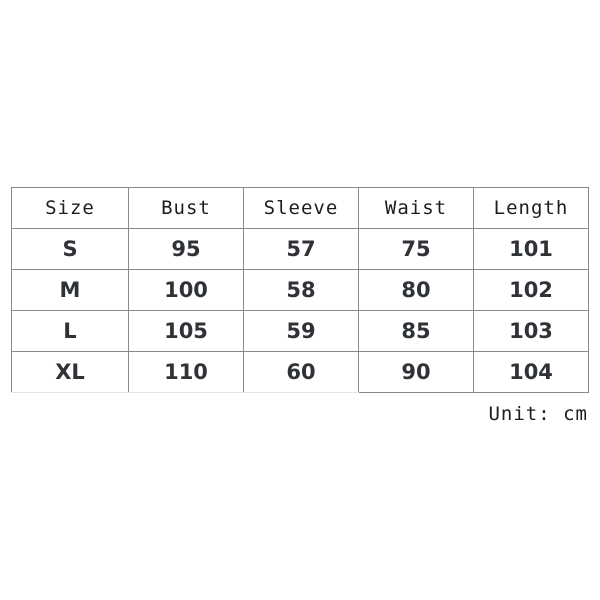 The image size is (600, 600). What do you see at coordinates (70, 290) in the screenshot?
I see `cell-size: M` at bounding box center [70, 290].